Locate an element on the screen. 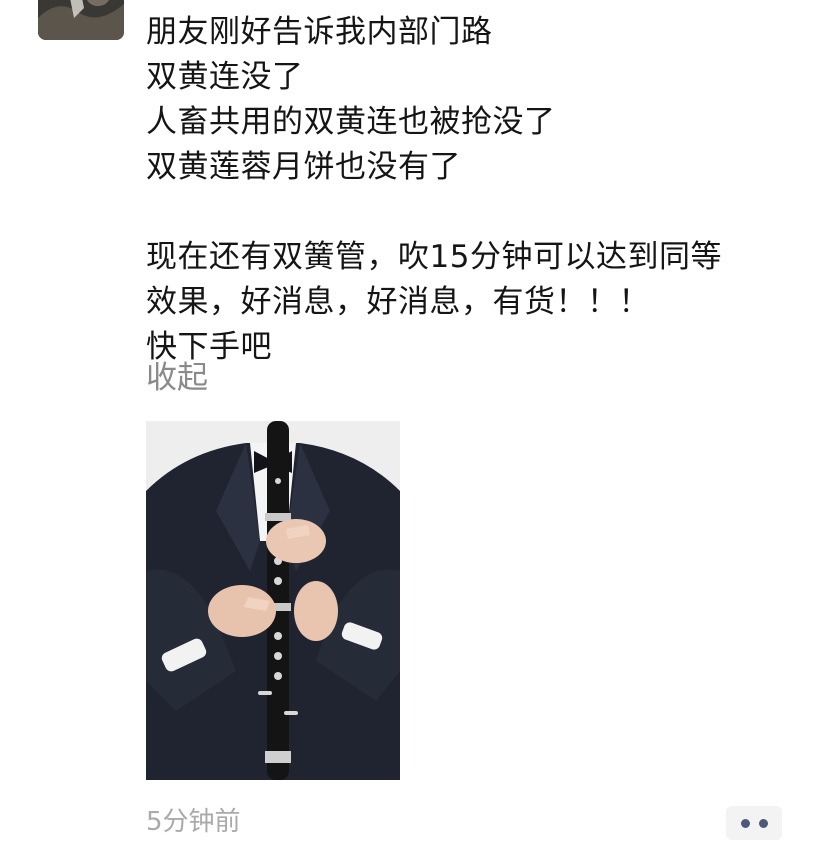  post-line: 效果，好消息，好消息，有货！！！ is located at coordinates (398, 302).